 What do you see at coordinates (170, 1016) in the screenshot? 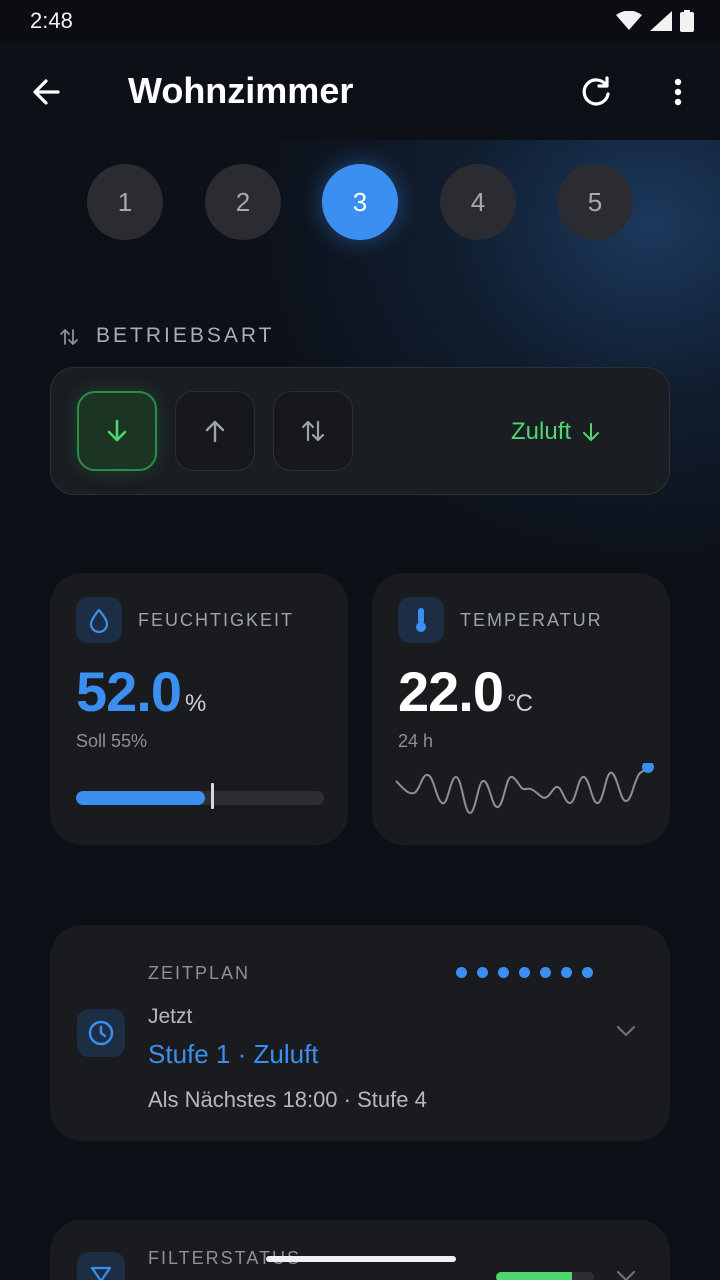
I see `schedule-now-label: Jetzt` at bounding box center [170, 1016].